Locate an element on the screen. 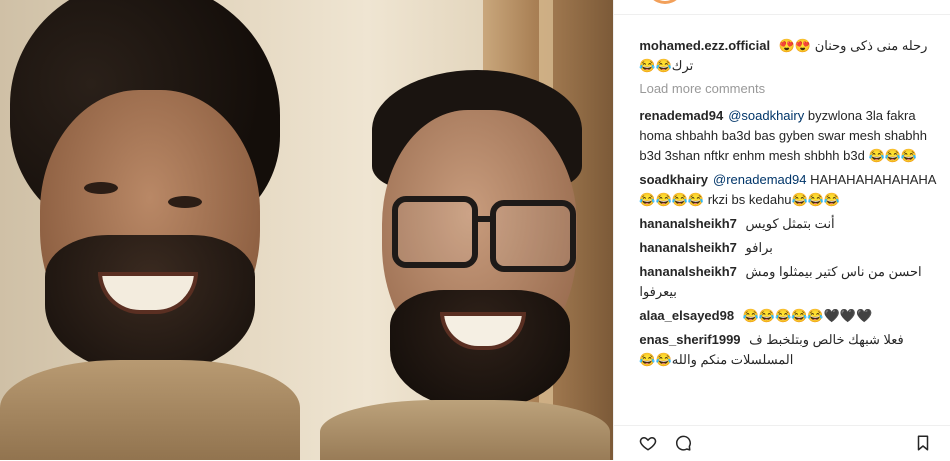 The width and height of the screenshot is (950, 461). comment-username: renademad94 is located at coordinates (681, 115).